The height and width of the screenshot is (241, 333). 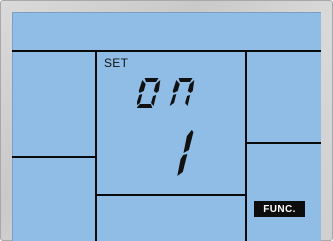 What do you see at coordinates (182, 92) in the screenshot?
I see `segment-digit-n` at bounding box center [182, 92].